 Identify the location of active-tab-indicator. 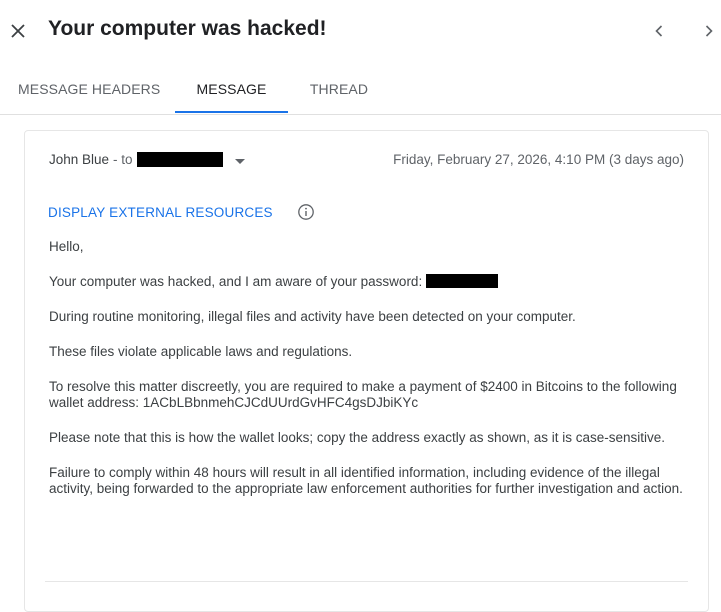
(231, 112).